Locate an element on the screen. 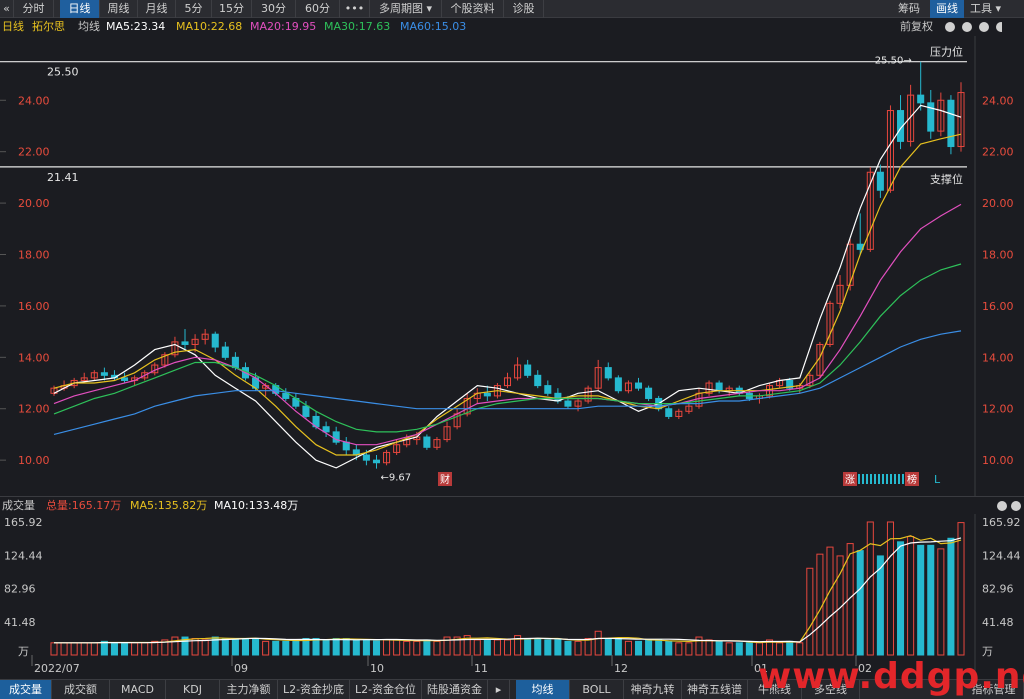 The image size is (1024, 699). right-price-tick: 14.00 is located at coordinates (998, 357).